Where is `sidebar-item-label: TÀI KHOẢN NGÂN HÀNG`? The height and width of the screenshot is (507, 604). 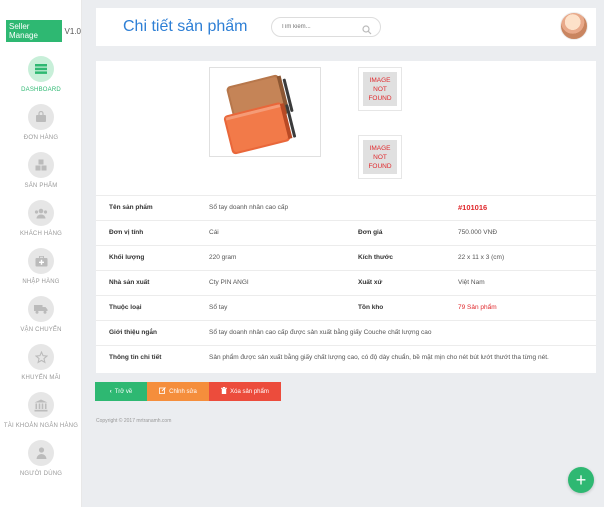 sidebar-item-label: TÀI KHOẢN NGÂN HÀNG is located at coordinates (41, 426).